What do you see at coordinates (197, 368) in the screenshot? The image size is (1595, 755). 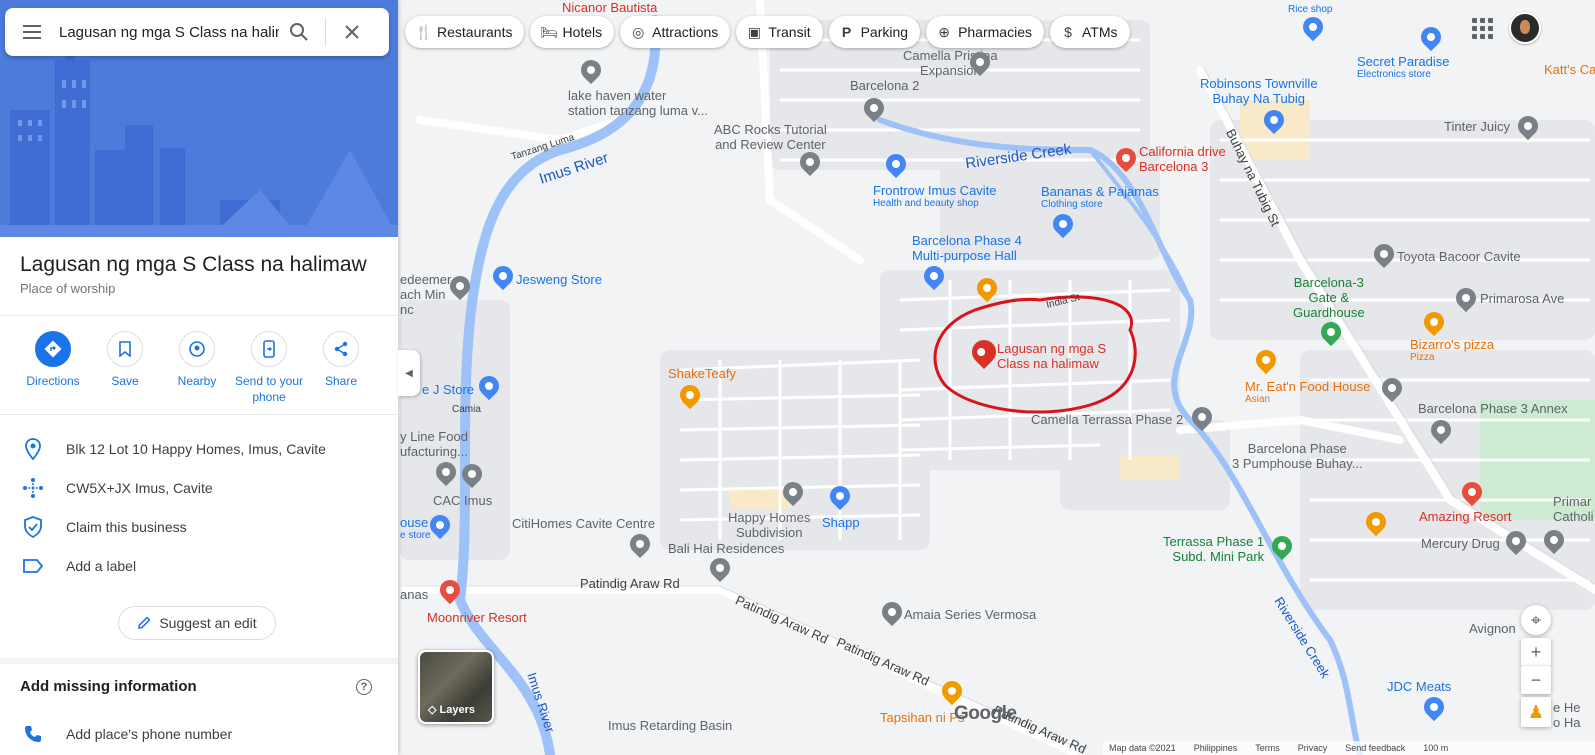 I see `nearby-button: Nearby` at bounding box center [197, 368].